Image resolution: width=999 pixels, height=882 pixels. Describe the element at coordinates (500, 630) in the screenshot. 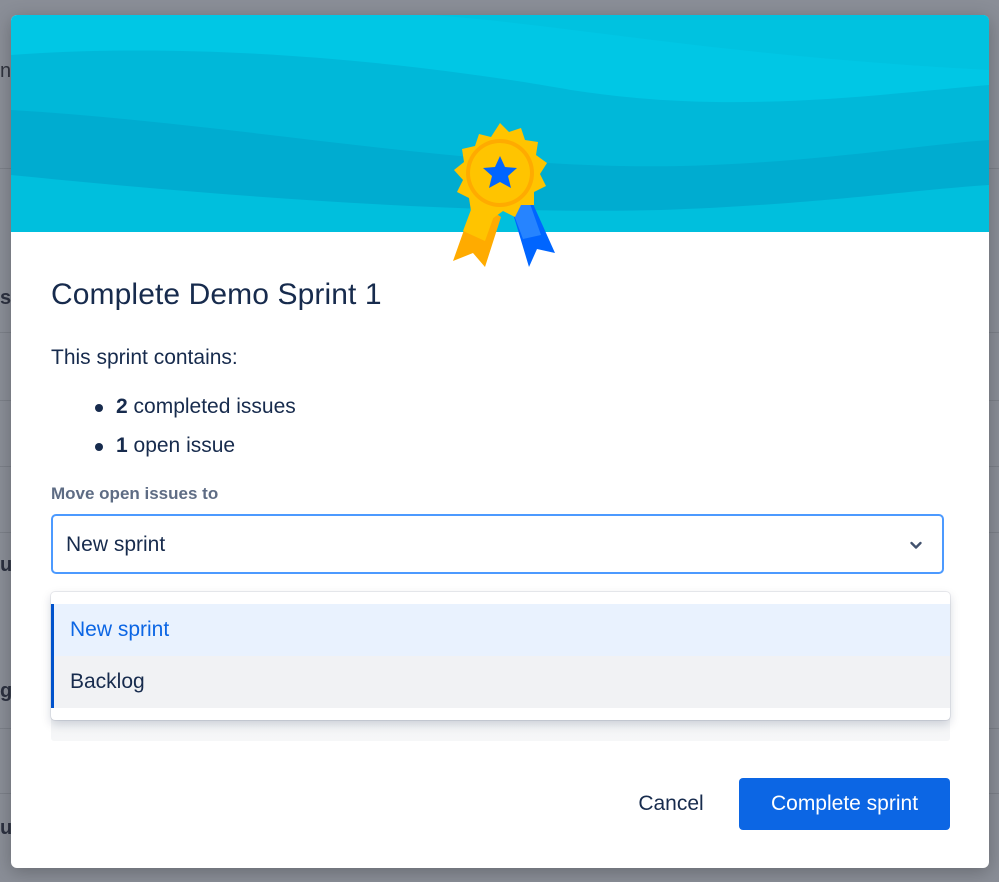

I see `option-new-sprint: New sprint` at that location.